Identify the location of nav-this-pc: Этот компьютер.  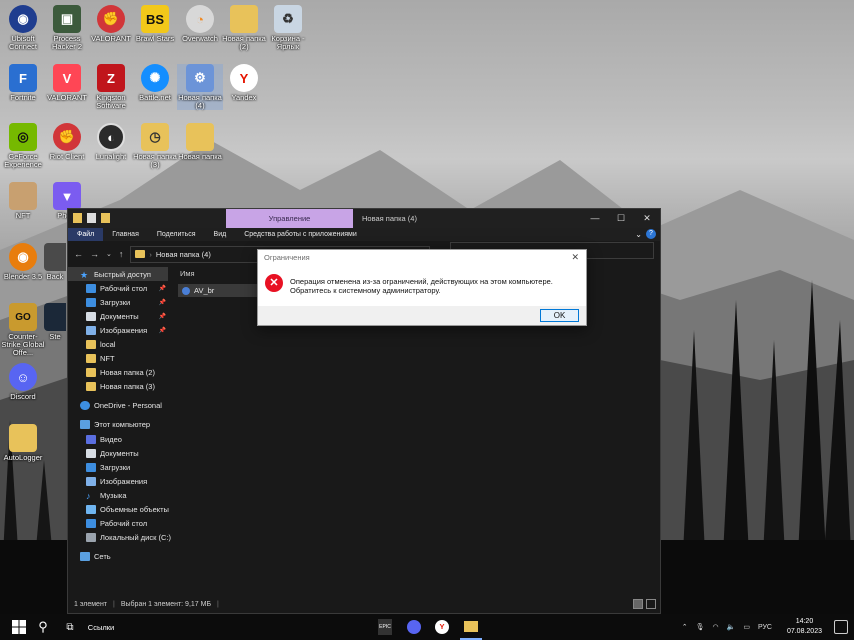
(118, 425).